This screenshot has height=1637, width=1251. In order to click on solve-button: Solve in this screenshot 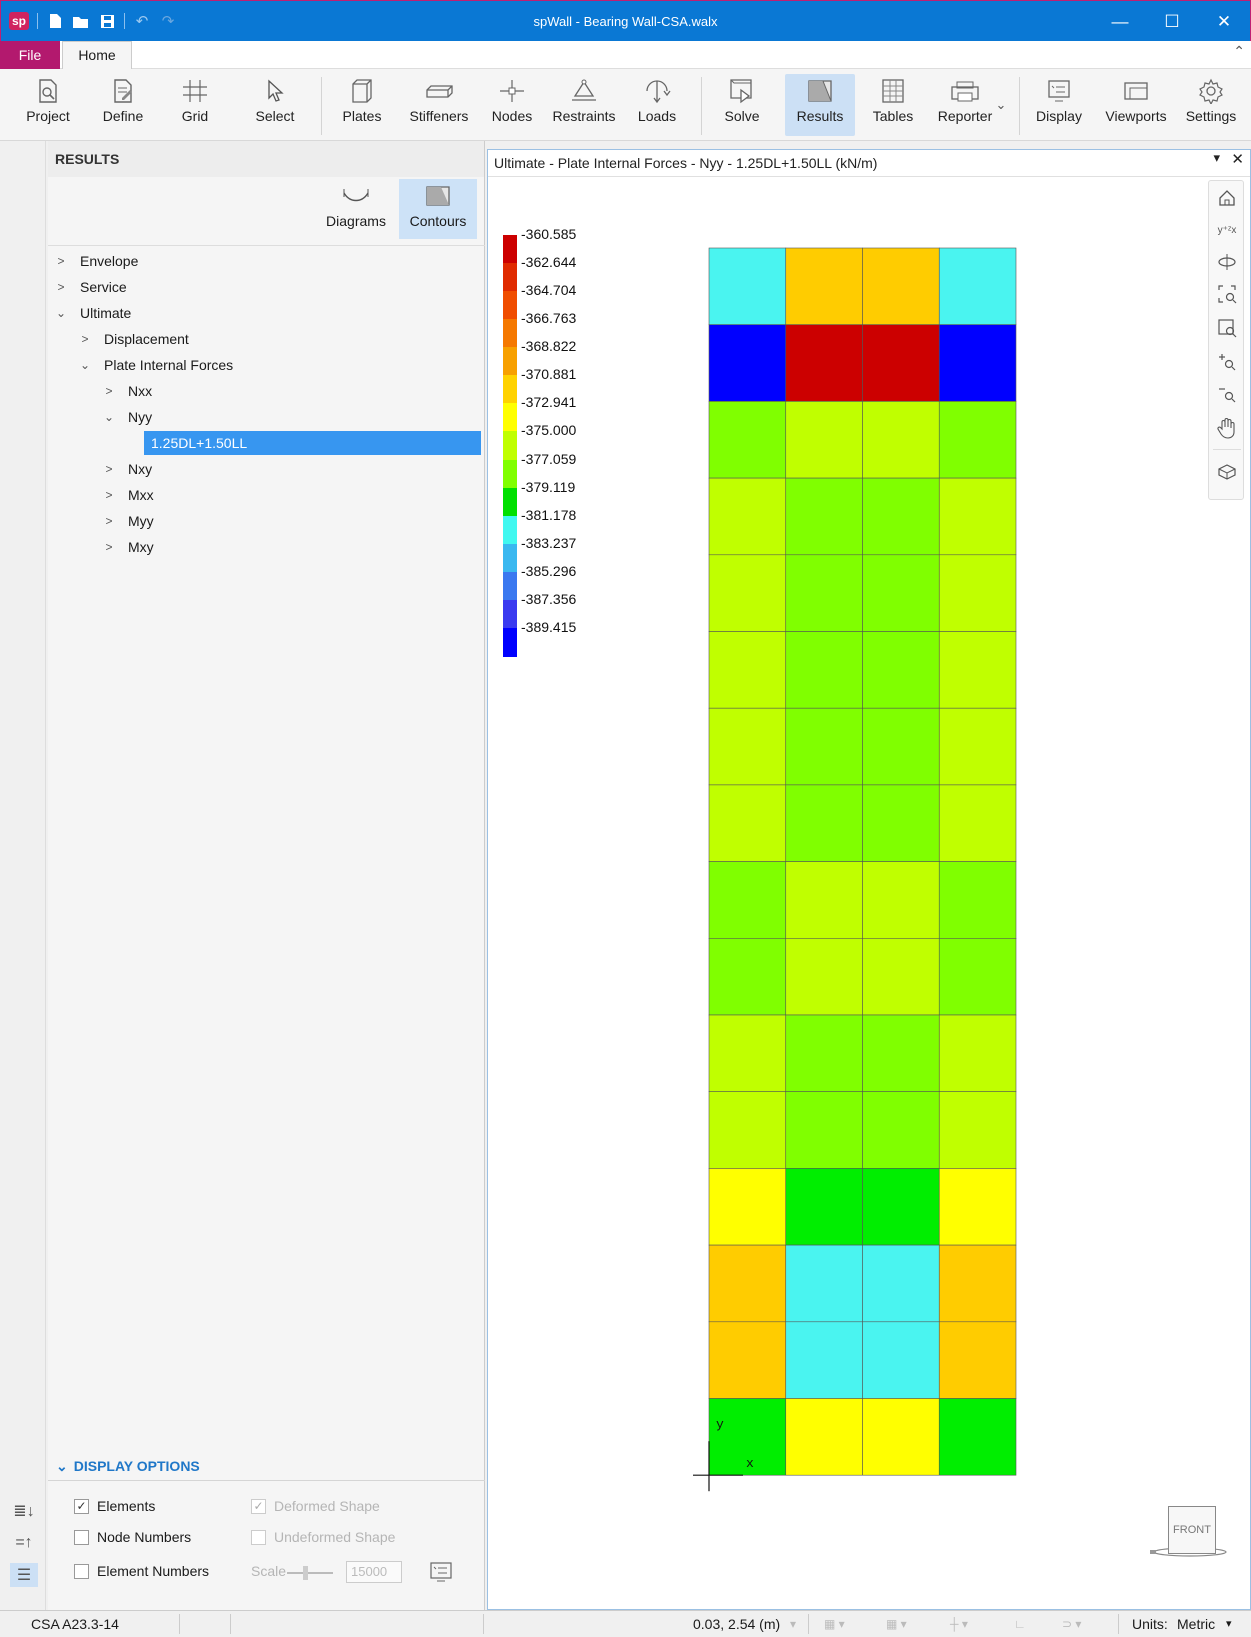, I will do `click(742, 105)`.